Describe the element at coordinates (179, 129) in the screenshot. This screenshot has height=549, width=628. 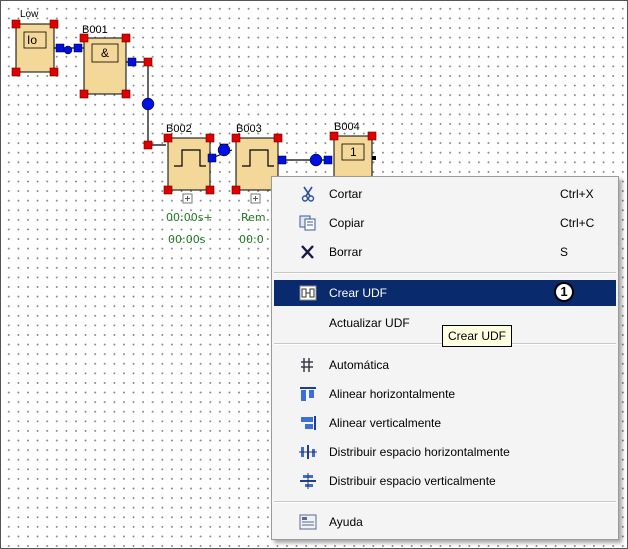
I see `block-b002-name: B002` at that location.